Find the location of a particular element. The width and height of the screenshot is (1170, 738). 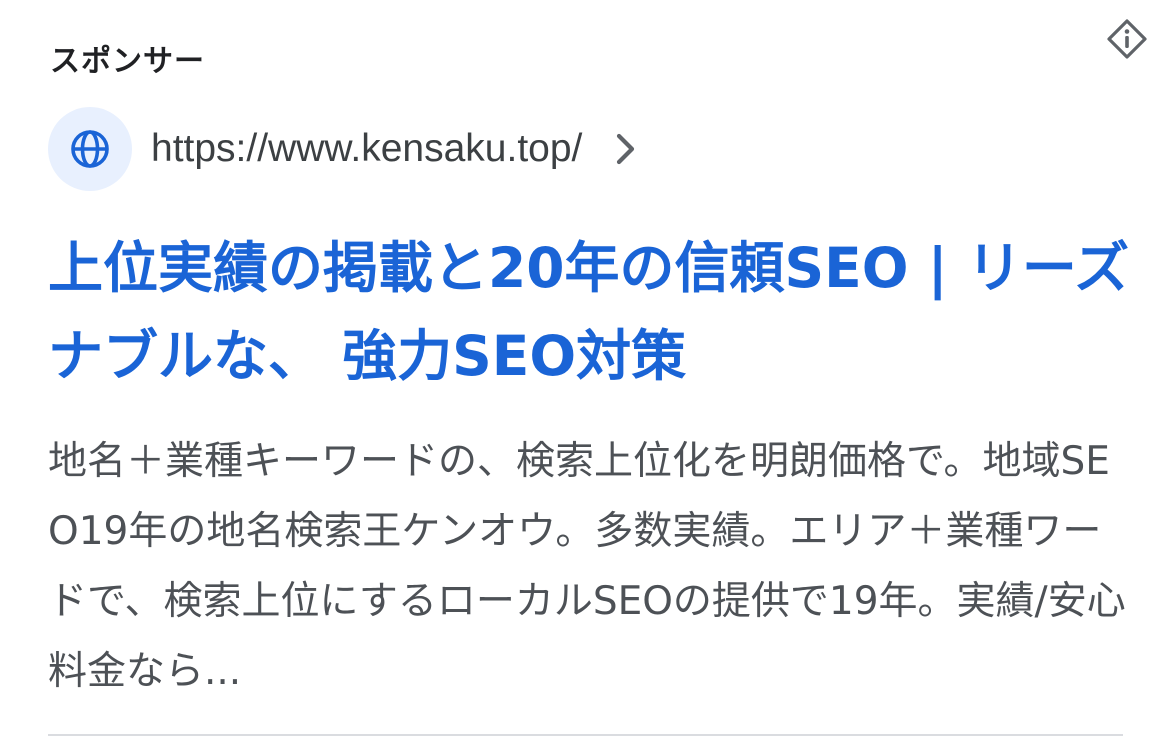

site-link-row: https://www.kensaku.top/ is located at coordinates (344, 149).